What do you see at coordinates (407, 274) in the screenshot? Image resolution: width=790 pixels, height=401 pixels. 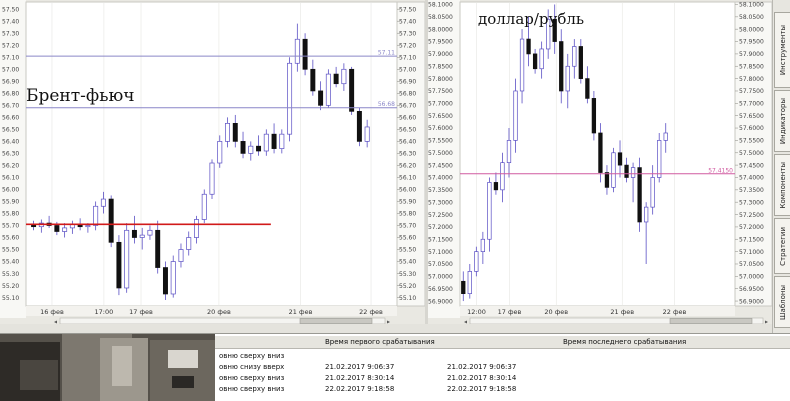 I see `y-tick-label: 55.30` at bounding box center [407, 274].